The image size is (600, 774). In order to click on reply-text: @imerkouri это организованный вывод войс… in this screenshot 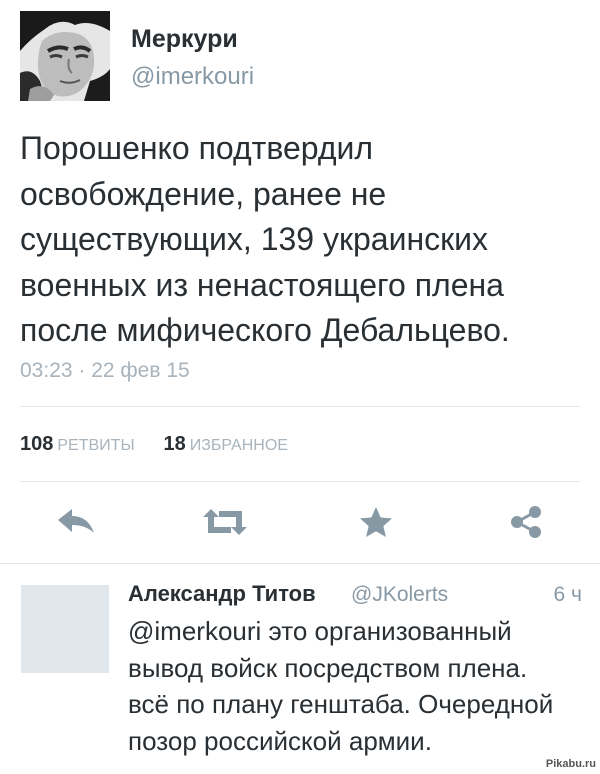, I will do `click(363, 686)`.